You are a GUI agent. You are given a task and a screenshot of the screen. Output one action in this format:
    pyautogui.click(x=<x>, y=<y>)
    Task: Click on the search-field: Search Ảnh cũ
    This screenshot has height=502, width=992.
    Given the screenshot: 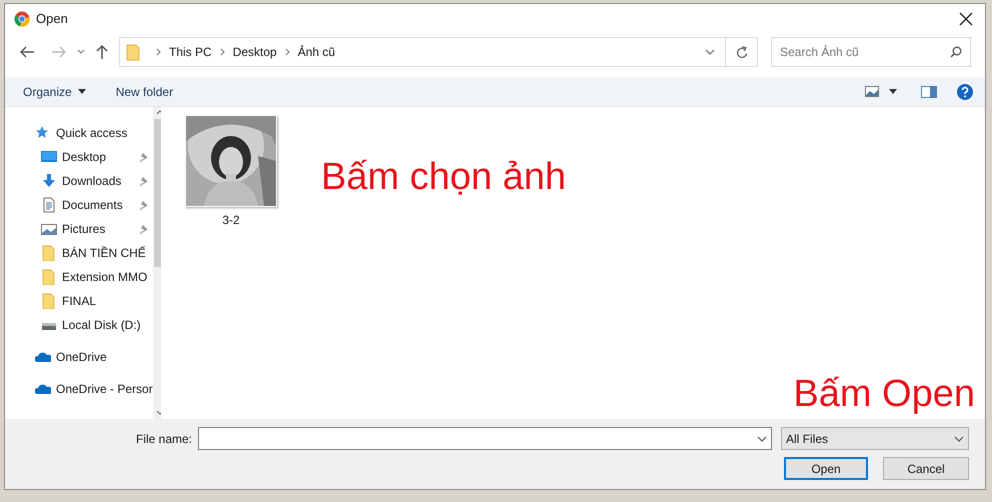 What is the action you would take?
    pyautogui.click(x=865, y=52)
    